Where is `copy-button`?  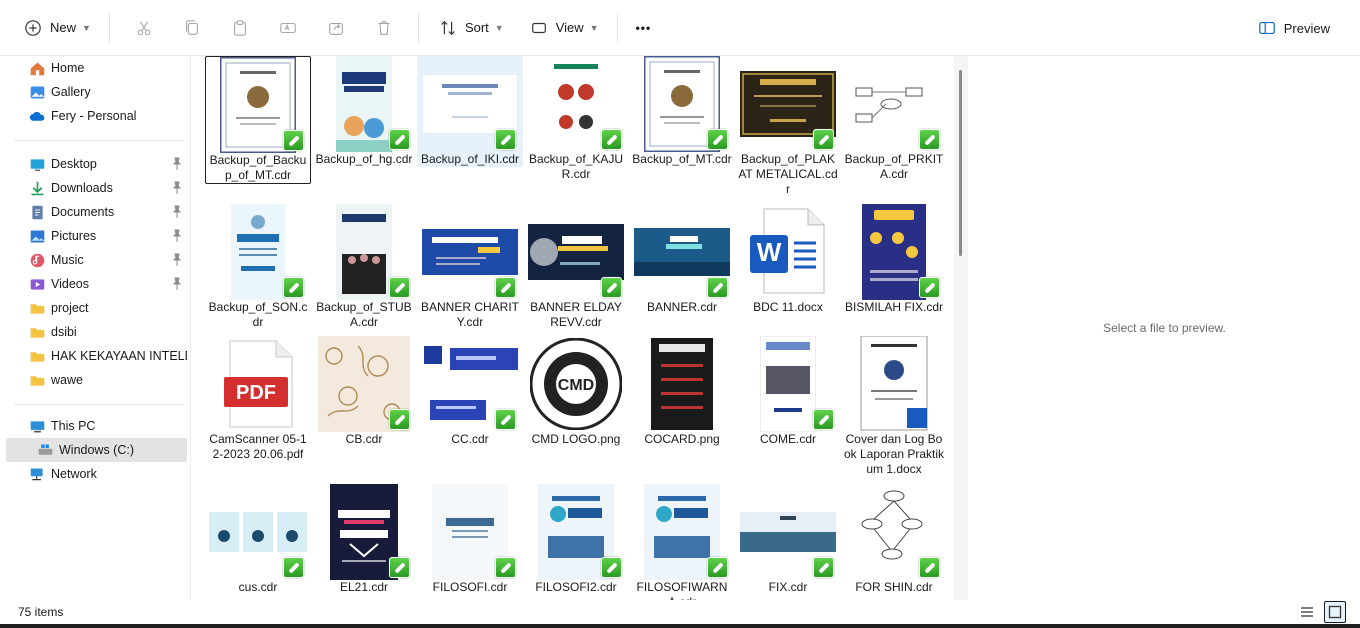
copy-button is located at coordinates (192, 28).